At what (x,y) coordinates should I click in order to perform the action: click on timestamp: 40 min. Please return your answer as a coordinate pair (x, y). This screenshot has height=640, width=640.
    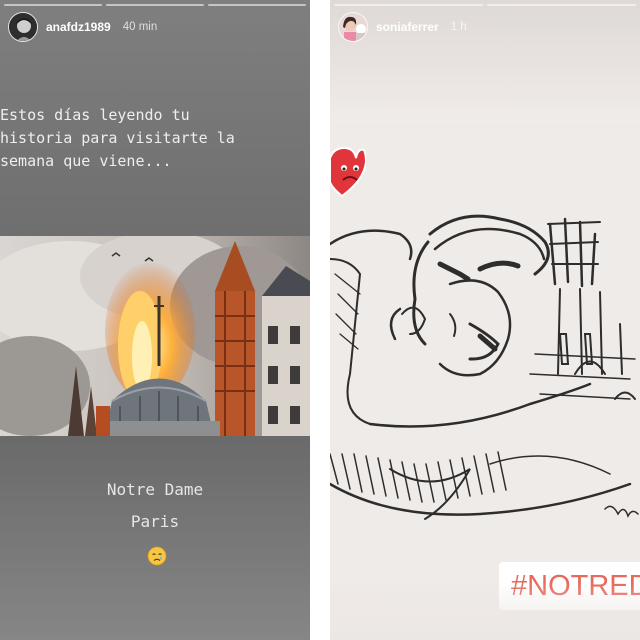
    Looking at the image, I should click on (140, 27).